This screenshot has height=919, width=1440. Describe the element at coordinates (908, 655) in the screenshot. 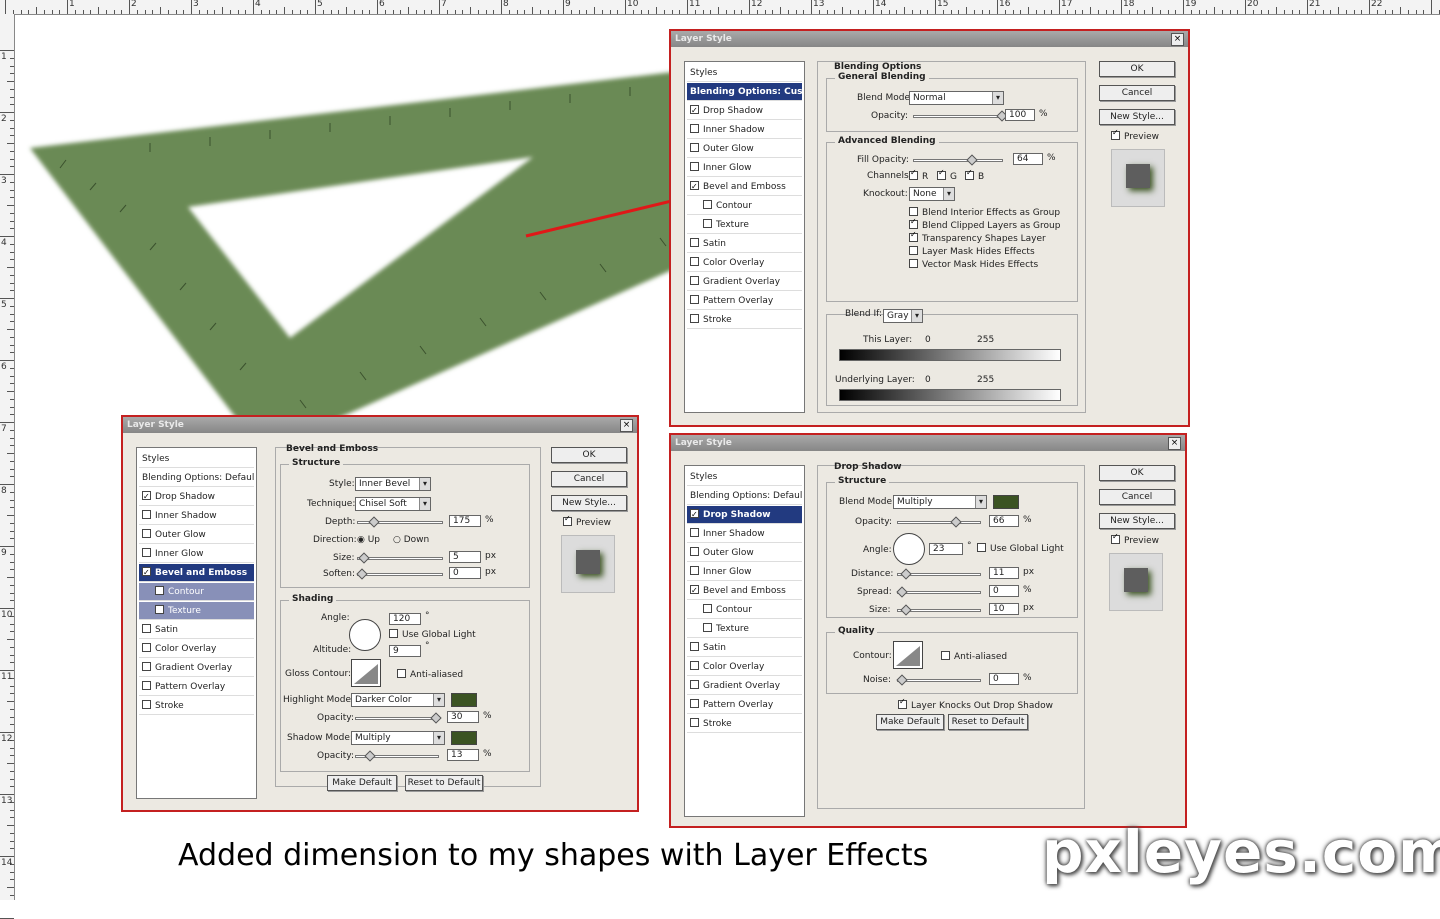

I see `contour-picker` at that location.